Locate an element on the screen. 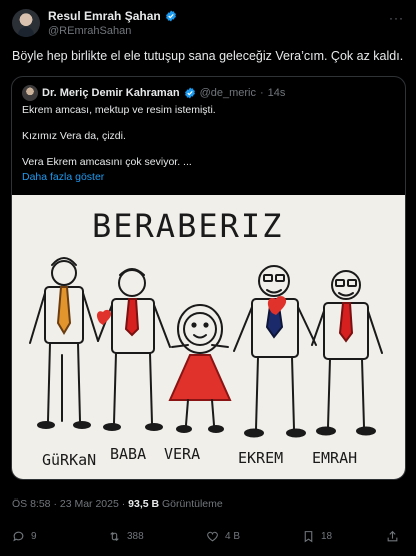  drawing-name-label: BABA is located at coordinates (128, 454).